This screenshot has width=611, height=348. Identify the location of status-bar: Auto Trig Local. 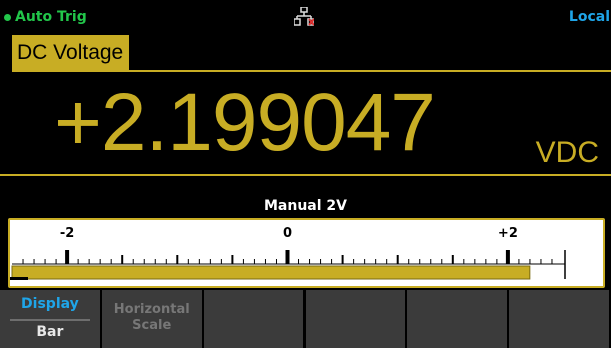
(305, 15).